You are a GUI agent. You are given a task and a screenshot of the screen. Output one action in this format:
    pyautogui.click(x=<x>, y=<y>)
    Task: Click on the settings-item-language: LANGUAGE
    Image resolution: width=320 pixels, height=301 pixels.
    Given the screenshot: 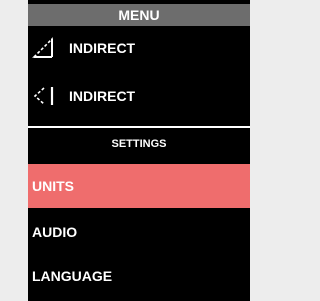 What is the action you would take?
    pyautogui.click(x=139, y=276)
    